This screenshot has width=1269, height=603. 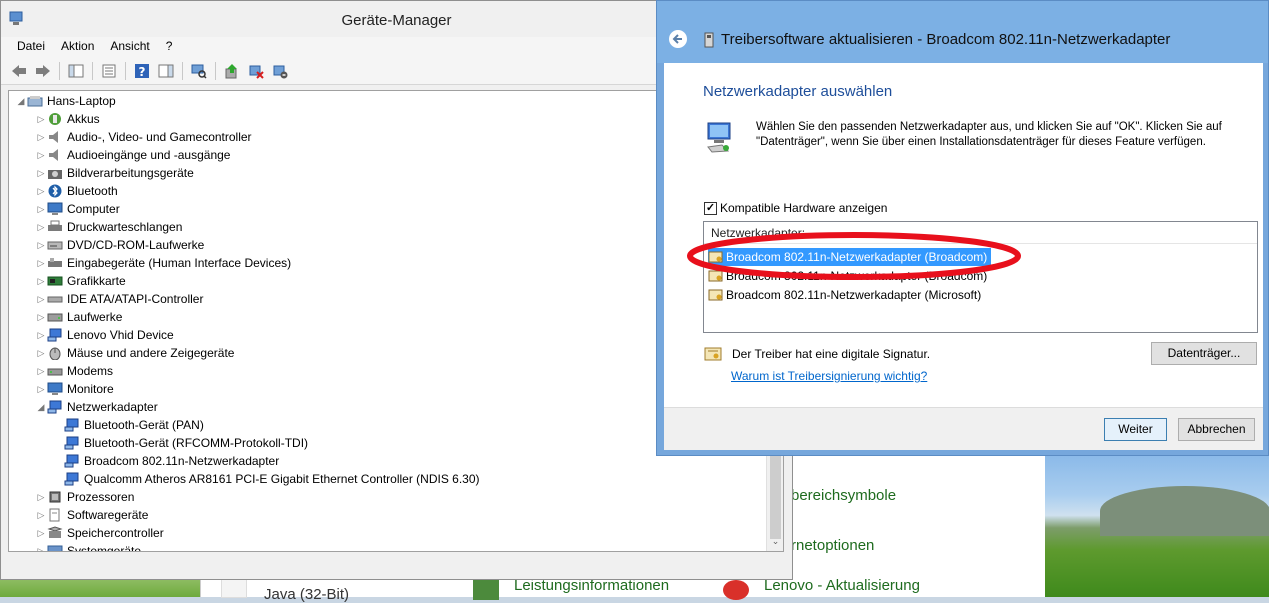 What do you see at coordinates (71, 479) in the screenshot?
I see `network-icon` at bounding box center [71, 479].